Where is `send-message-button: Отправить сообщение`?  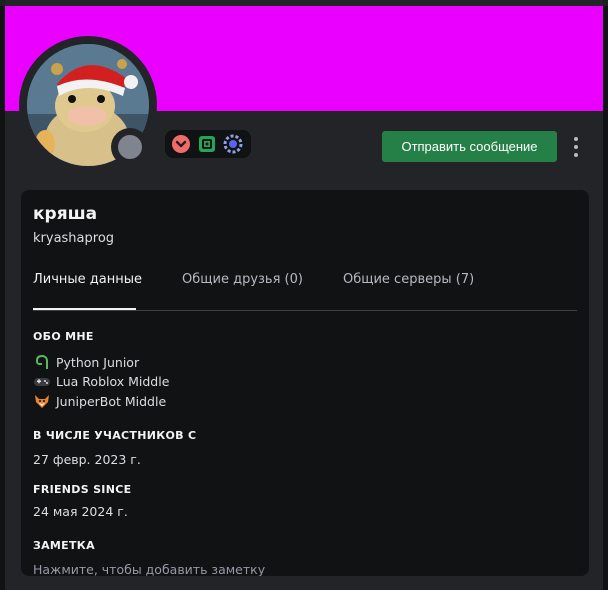
send-message-button: Отправить сообщение is located at coordinates (469, 146).